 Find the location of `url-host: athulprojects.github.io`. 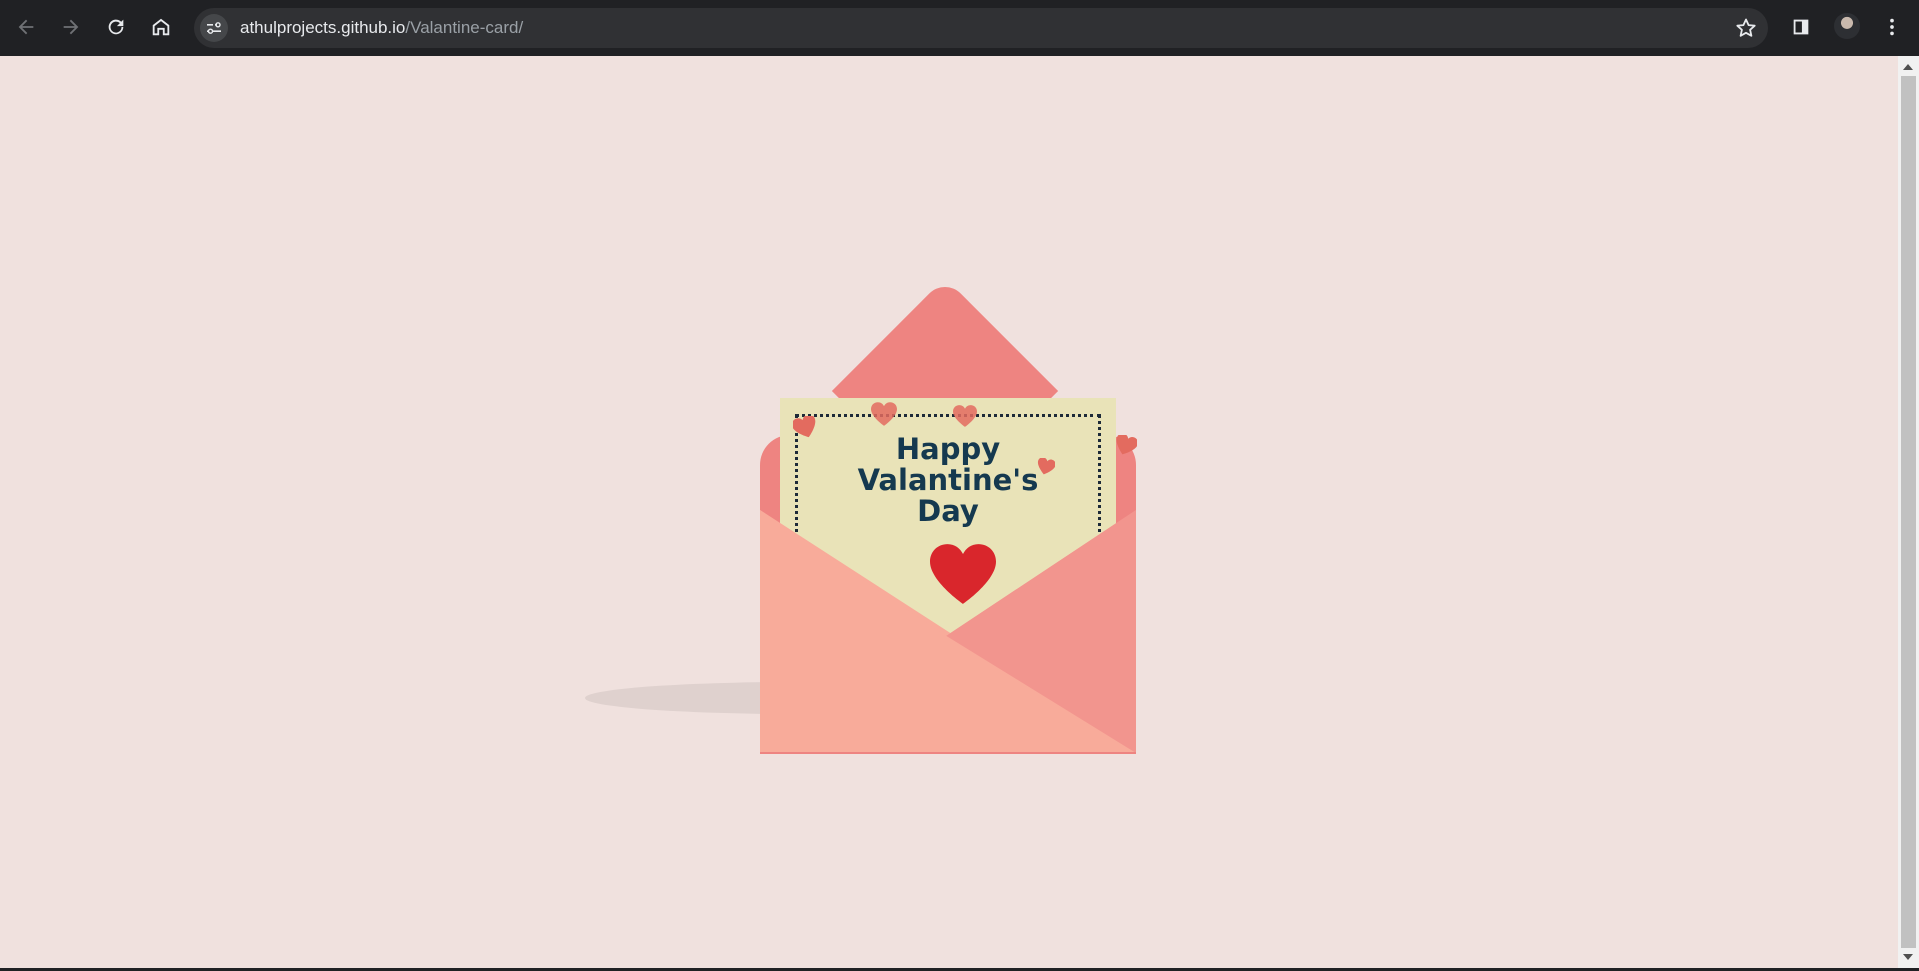

url-host: athulprojects.github.io is located at coordinates (323, 27).